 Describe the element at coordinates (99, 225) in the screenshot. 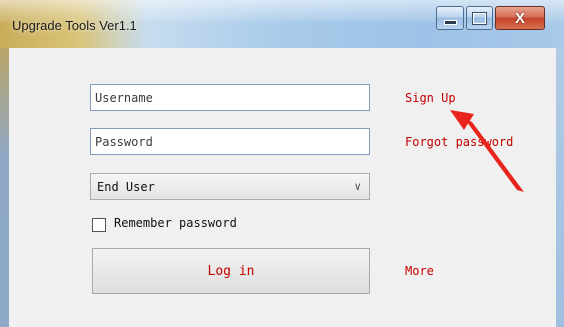

I see `remember-password-checkbox` at that location.